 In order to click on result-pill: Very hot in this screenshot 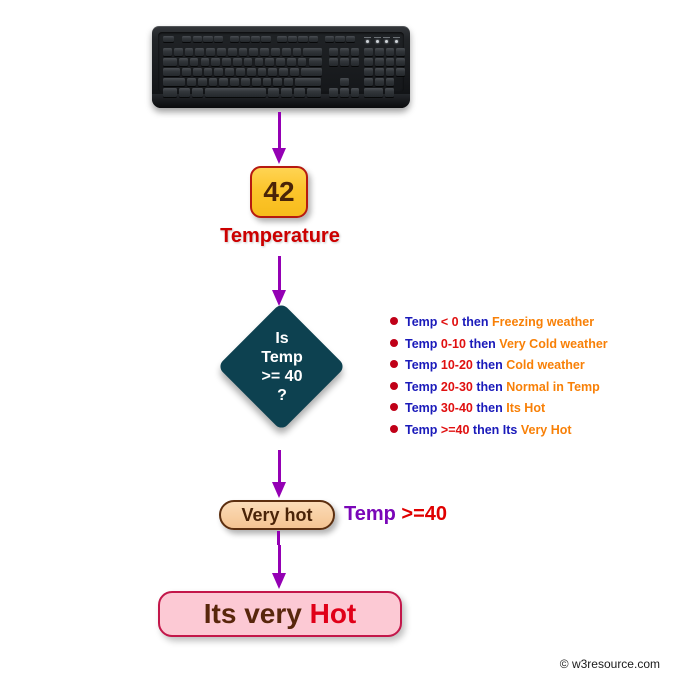, I will do `click(277, 515)`.